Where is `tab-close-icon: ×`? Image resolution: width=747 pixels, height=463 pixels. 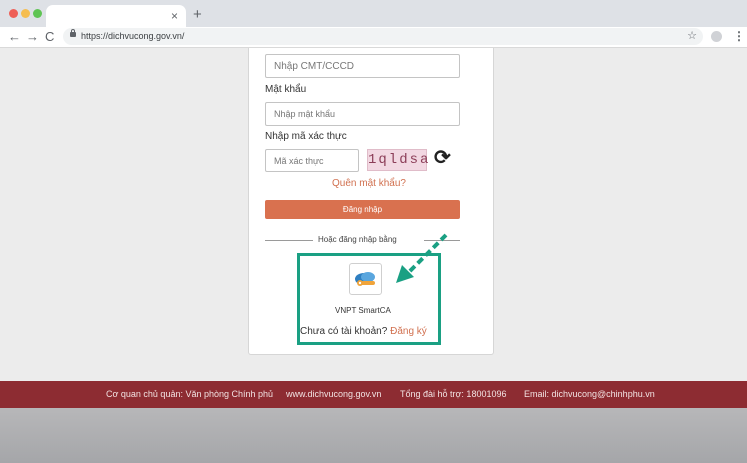
tab-close-icon: × is located at coordinates (174, 16).